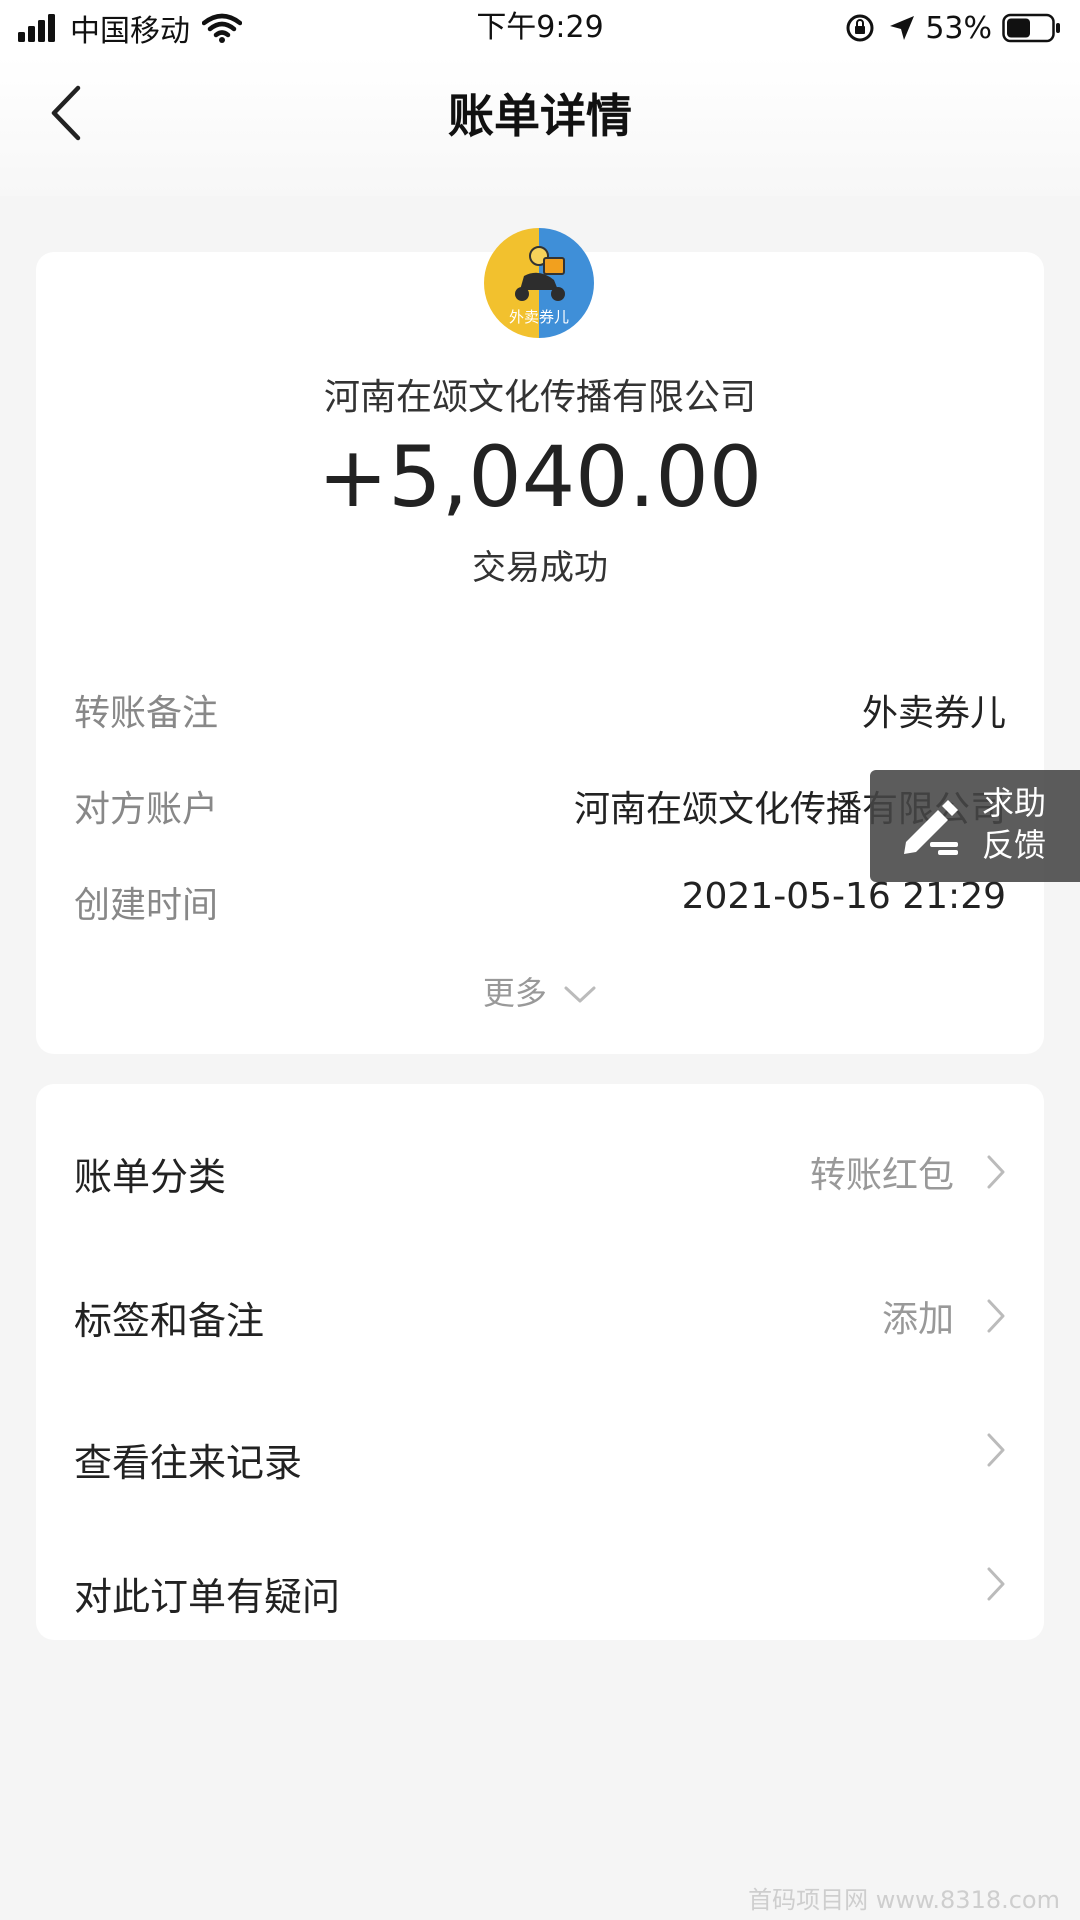 The image size is (1080, 1920). Describe the element at coordinates (933, 713) in the screenshot. I see `detail-value: 外卖券儿` at that location.